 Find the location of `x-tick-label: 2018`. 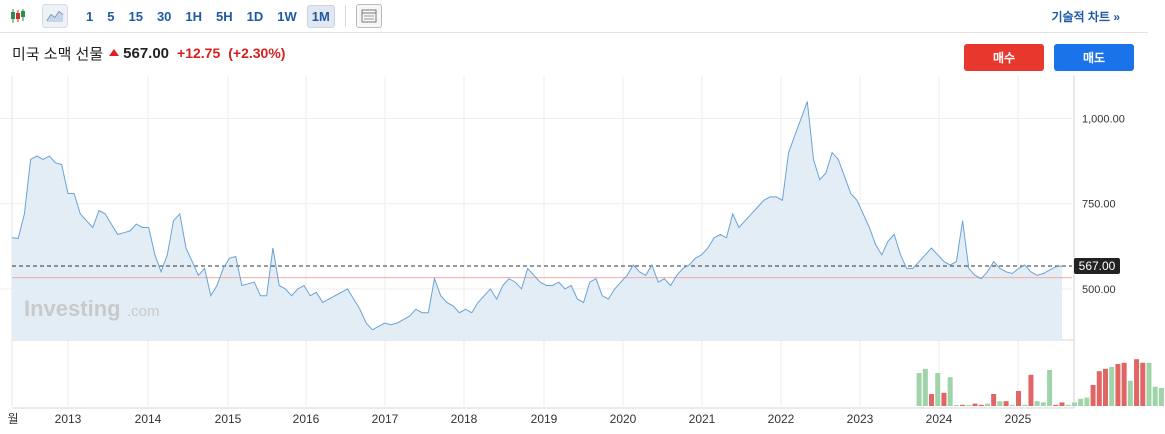

x-tick-label: 2018 is located at coordinates (464, 419).